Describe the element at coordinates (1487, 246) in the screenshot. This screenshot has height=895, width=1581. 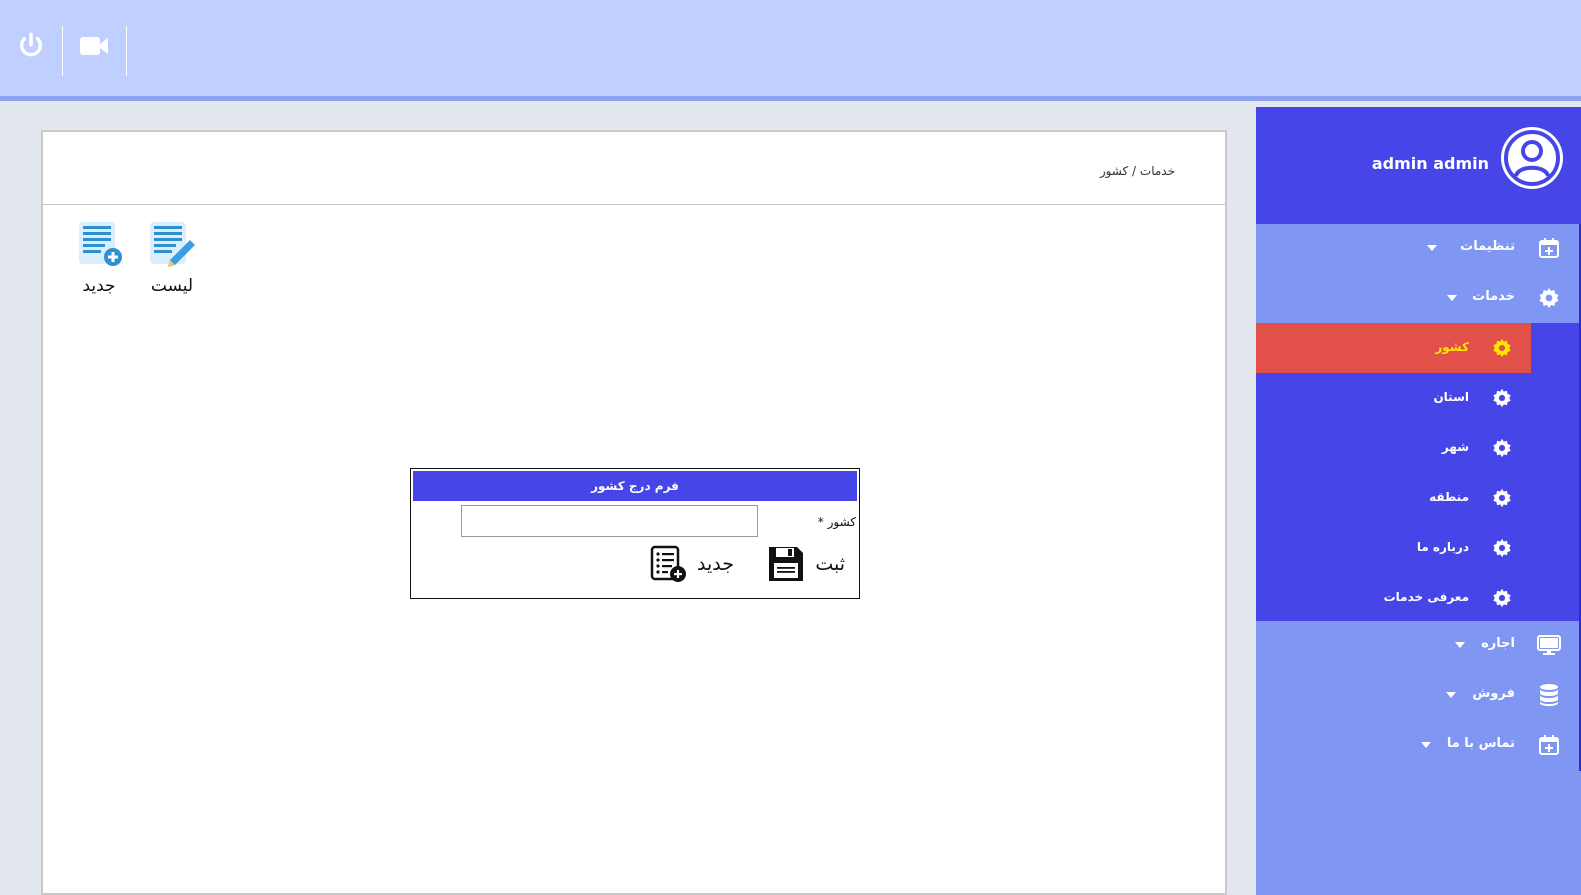
I see `sidebar-item-label: تنظیمات` at that location.